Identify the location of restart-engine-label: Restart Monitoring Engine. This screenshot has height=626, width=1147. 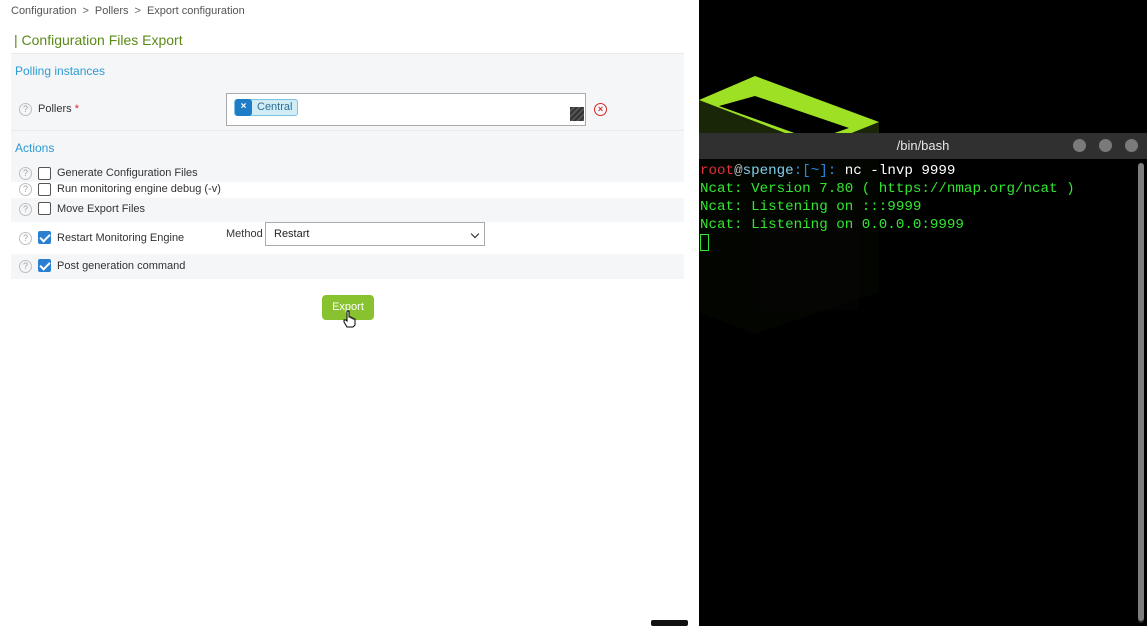
(121, 238).